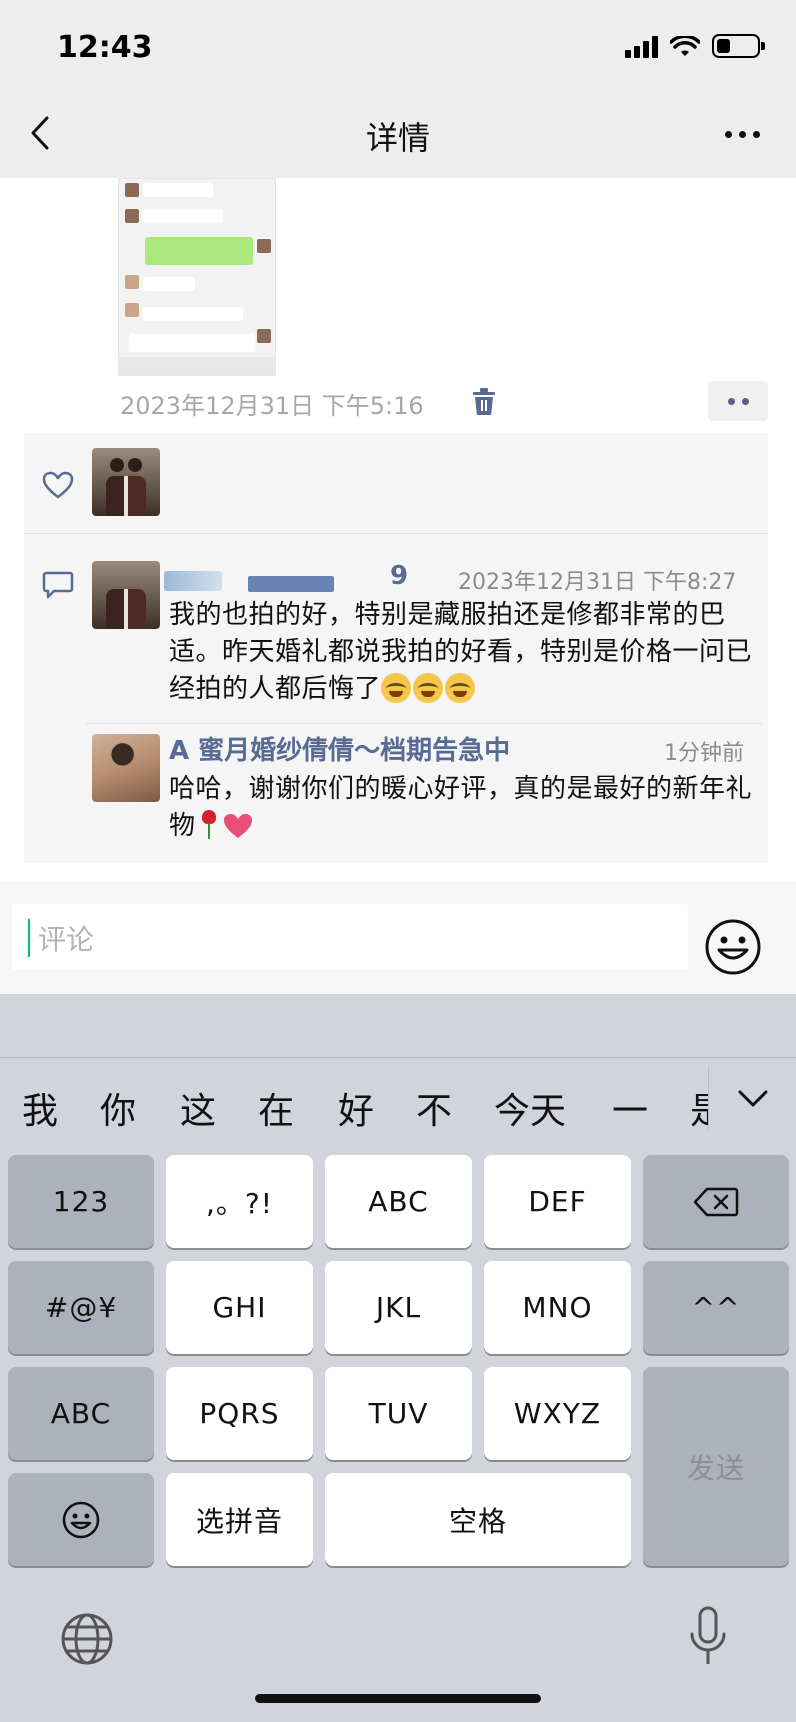  I want to click on candidate-word: 这, so click(198, 1108).